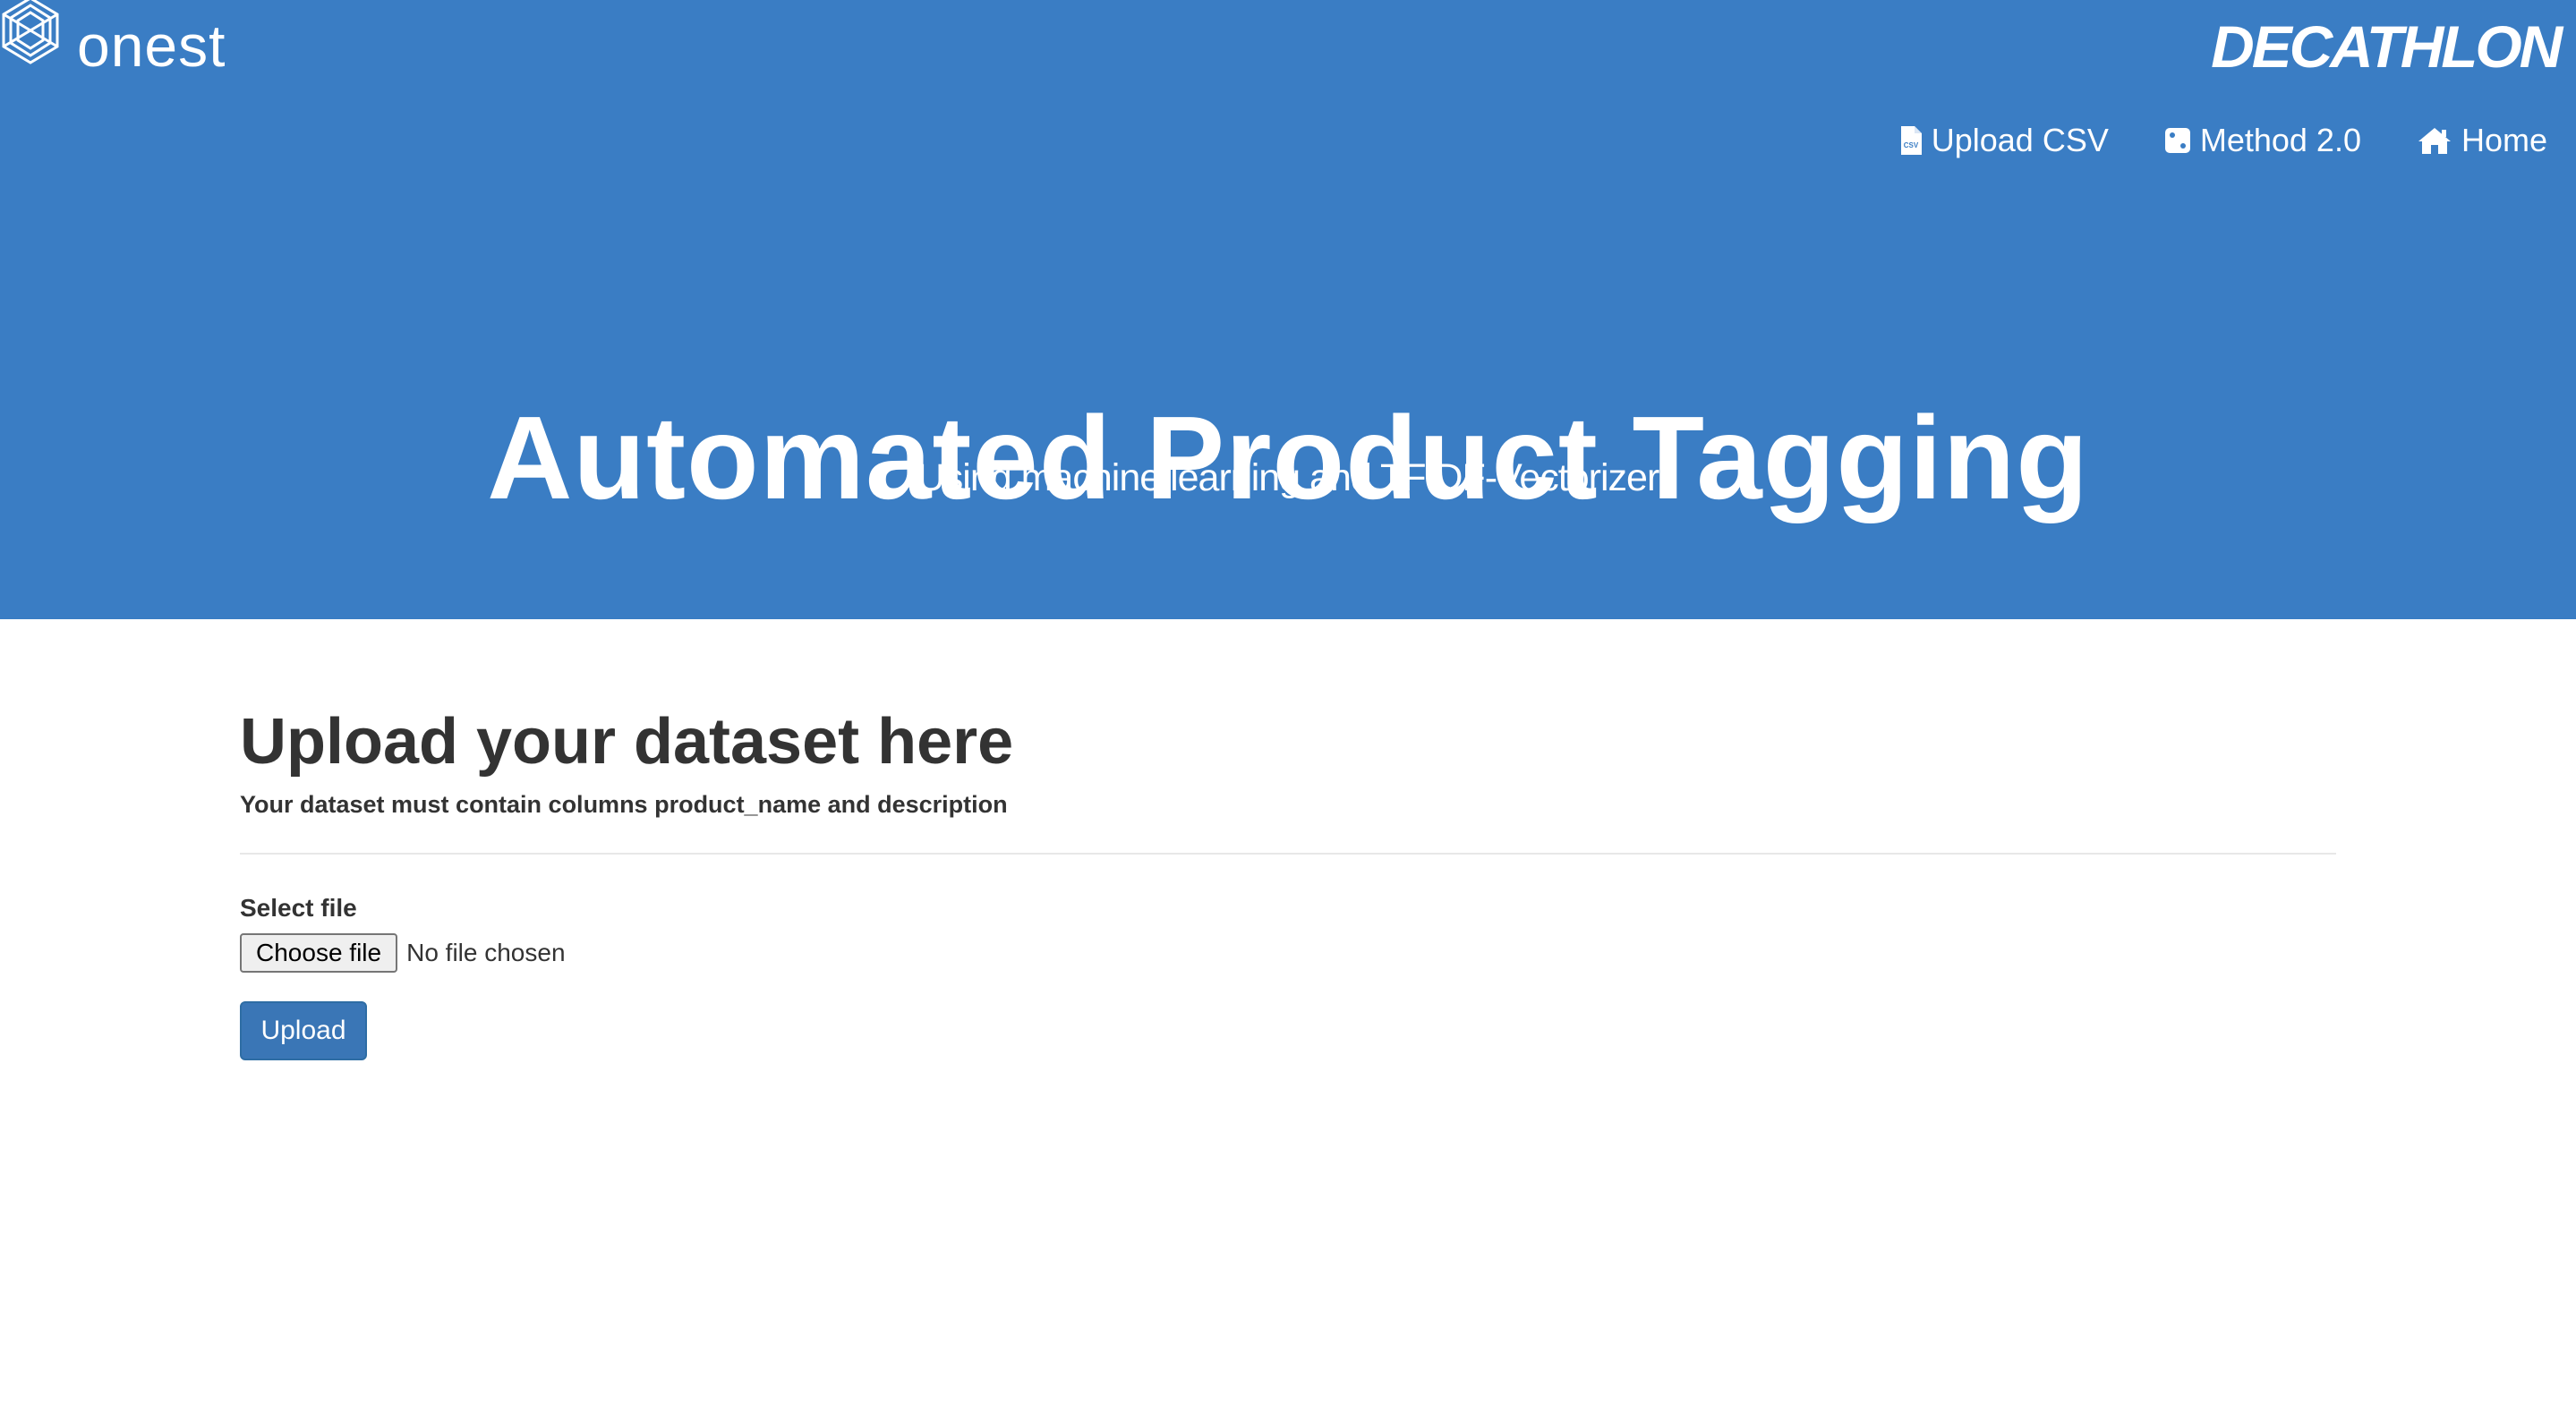 This screenshot has height=1412, width=2576. What do you see at coordinates (151, 46) in the screenshot?
I see `onest-logo-text: onest` at bounding box center [151, 46].